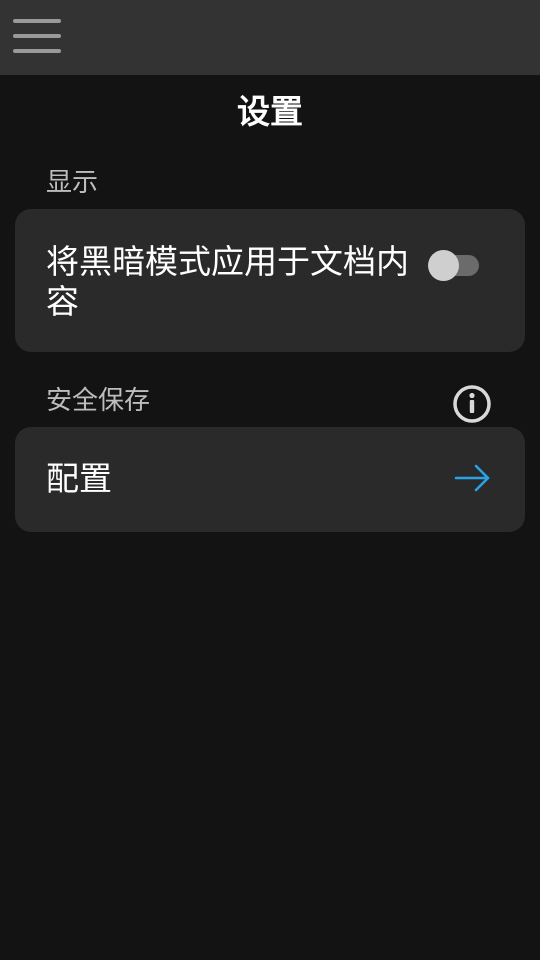  I want to click on menu-button, so click(38, 37).